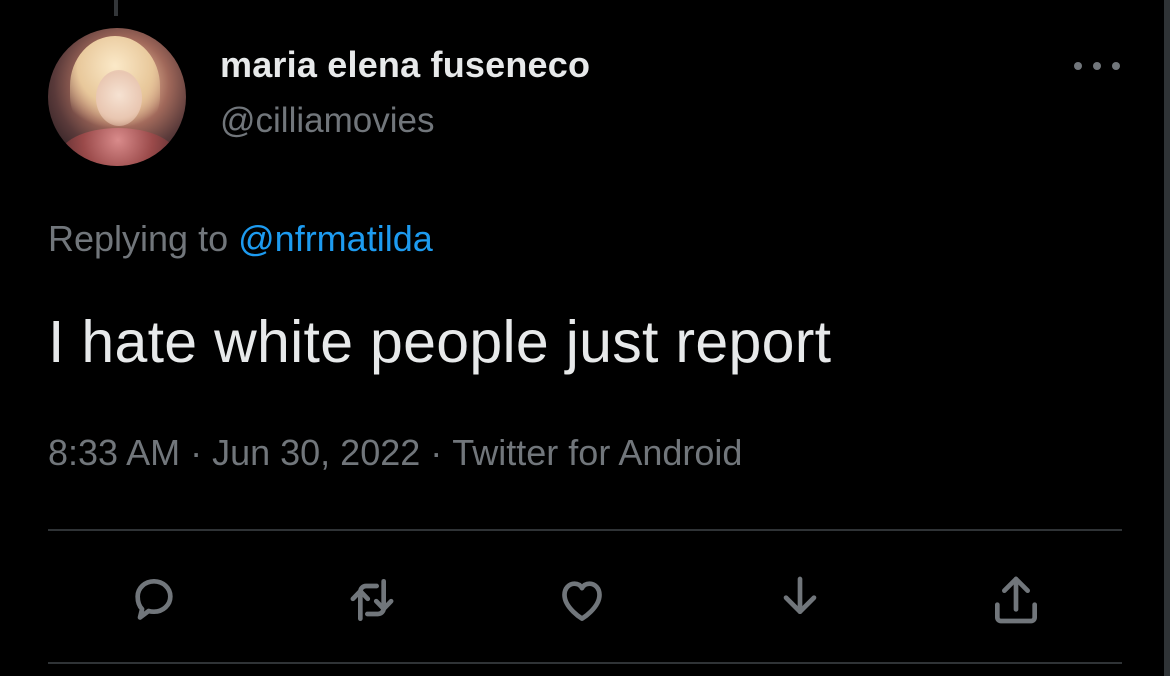 This screenshot has height=676, width=1170. What do you see at coordinates (335, 238) in the screenshot?
I see `replying-to-mention: @nfrmatilda` at bounding box center [335, 238].